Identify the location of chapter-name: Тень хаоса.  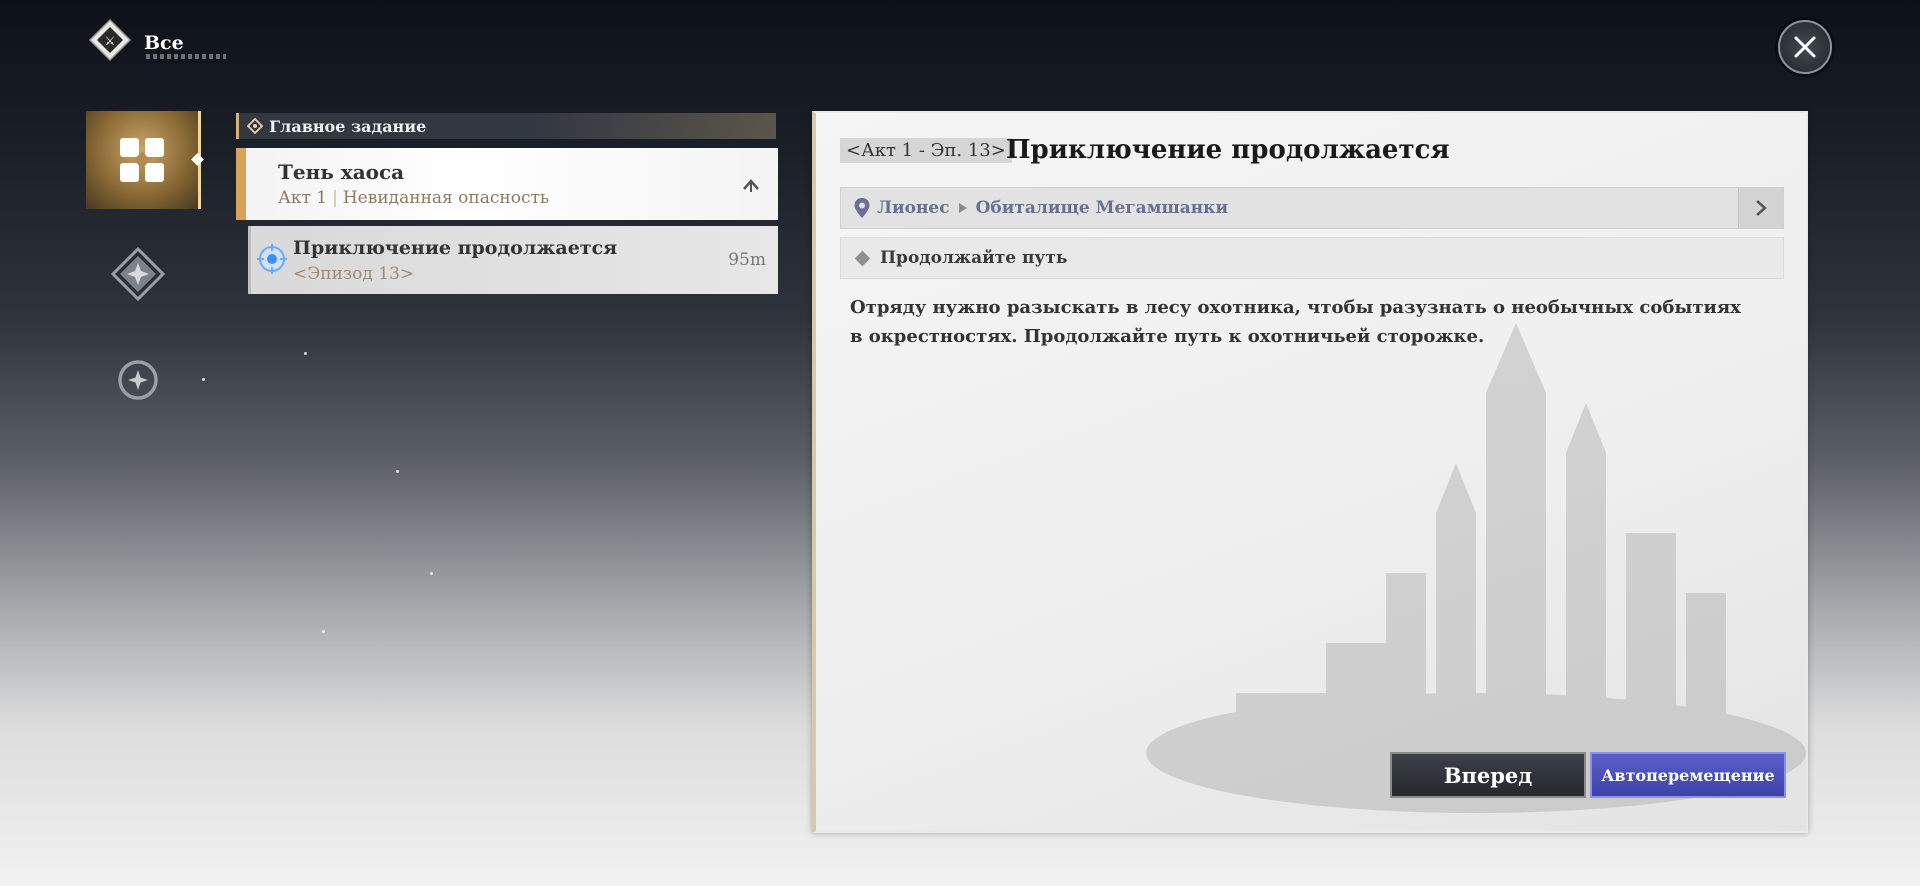
(341, 172).